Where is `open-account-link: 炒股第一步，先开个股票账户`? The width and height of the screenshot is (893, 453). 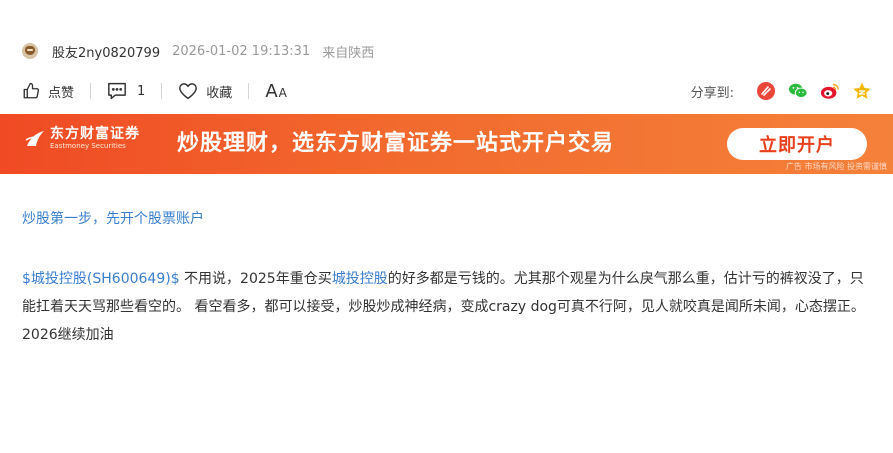 open-account-link: 炒股第一步，先开个股票账户 is located at coordinates (113, 218).